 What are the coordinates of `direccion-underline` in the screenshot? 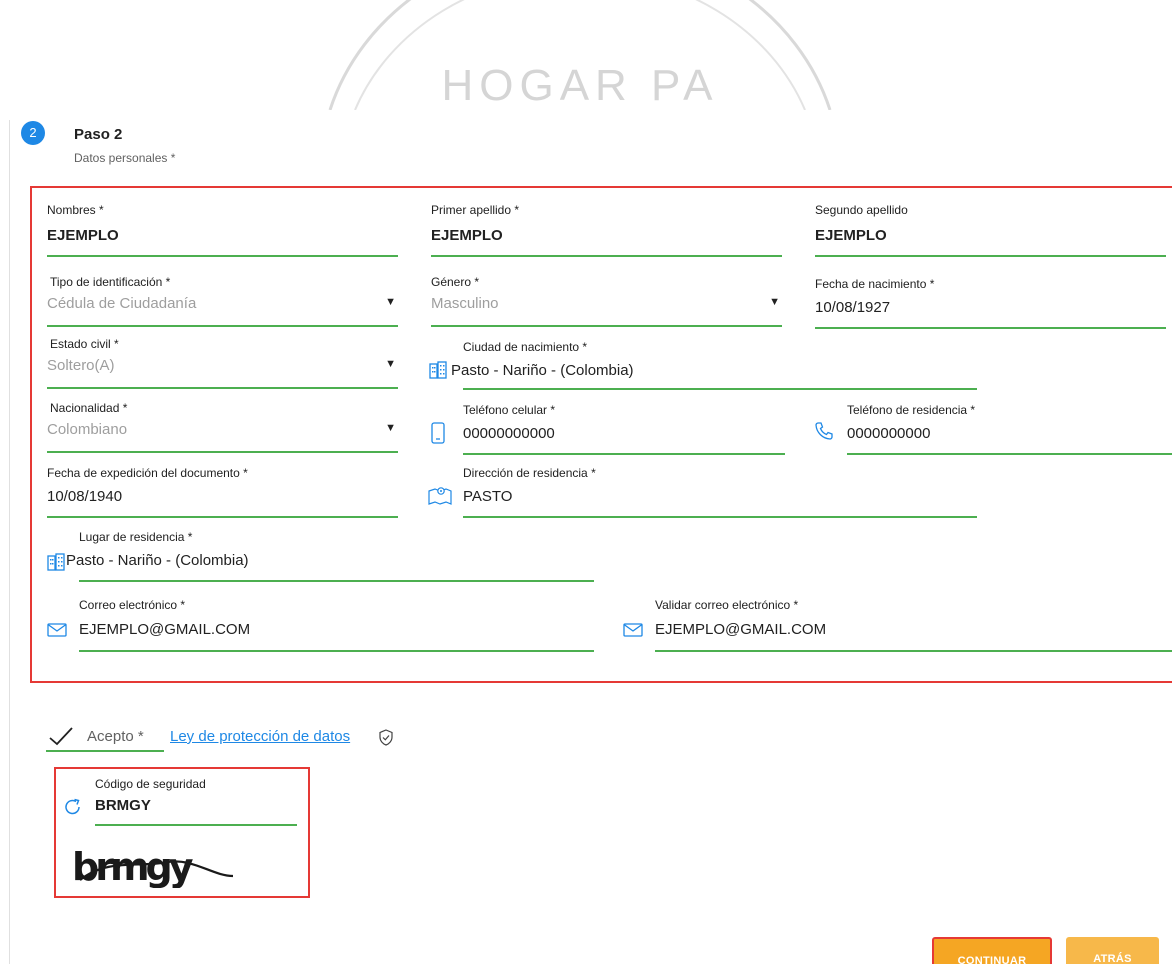 It's located at (720, 517).